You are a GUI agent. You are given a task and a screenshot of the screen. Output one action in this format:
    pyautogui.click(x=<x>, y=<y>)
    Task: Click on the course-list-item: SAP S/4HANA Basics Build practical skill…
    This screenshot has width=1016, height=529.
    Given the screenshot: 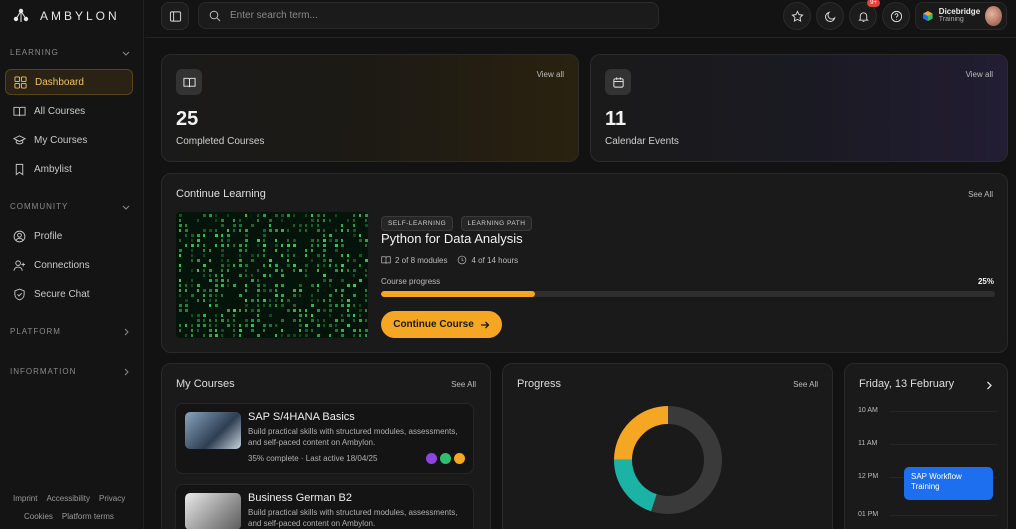 What is the action you would take?
    pyautogui.click(x=324, y=438)
    